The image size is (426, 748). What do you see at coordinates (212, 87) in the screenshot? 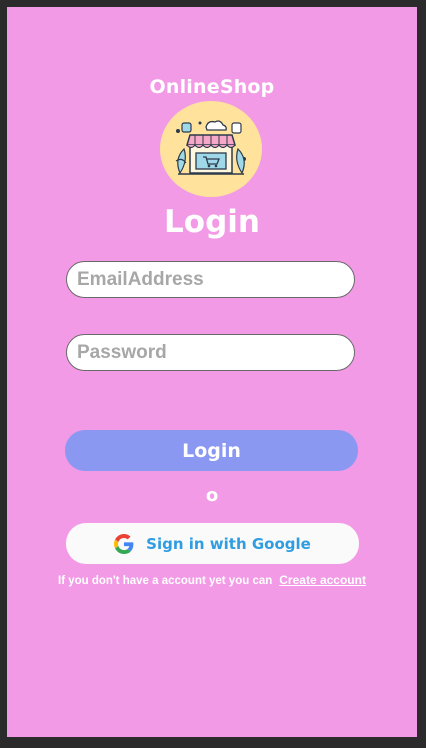
I see `brand-name: OnlineShop` at bounding box center [212, 87].